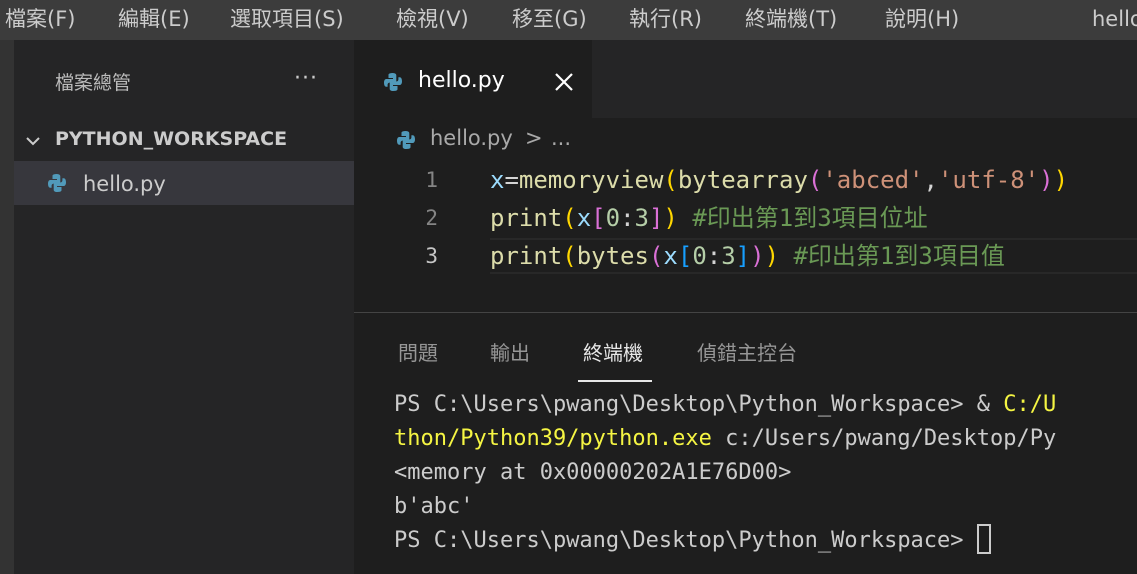 Image resolution: width=1137 pixels, height=574 pixels. What do you see at coordinates (171, 139) in the screenshot?
I see `workspace-folder-name: PYTHON_WORKSPACE` at bounding box center [171, 139].